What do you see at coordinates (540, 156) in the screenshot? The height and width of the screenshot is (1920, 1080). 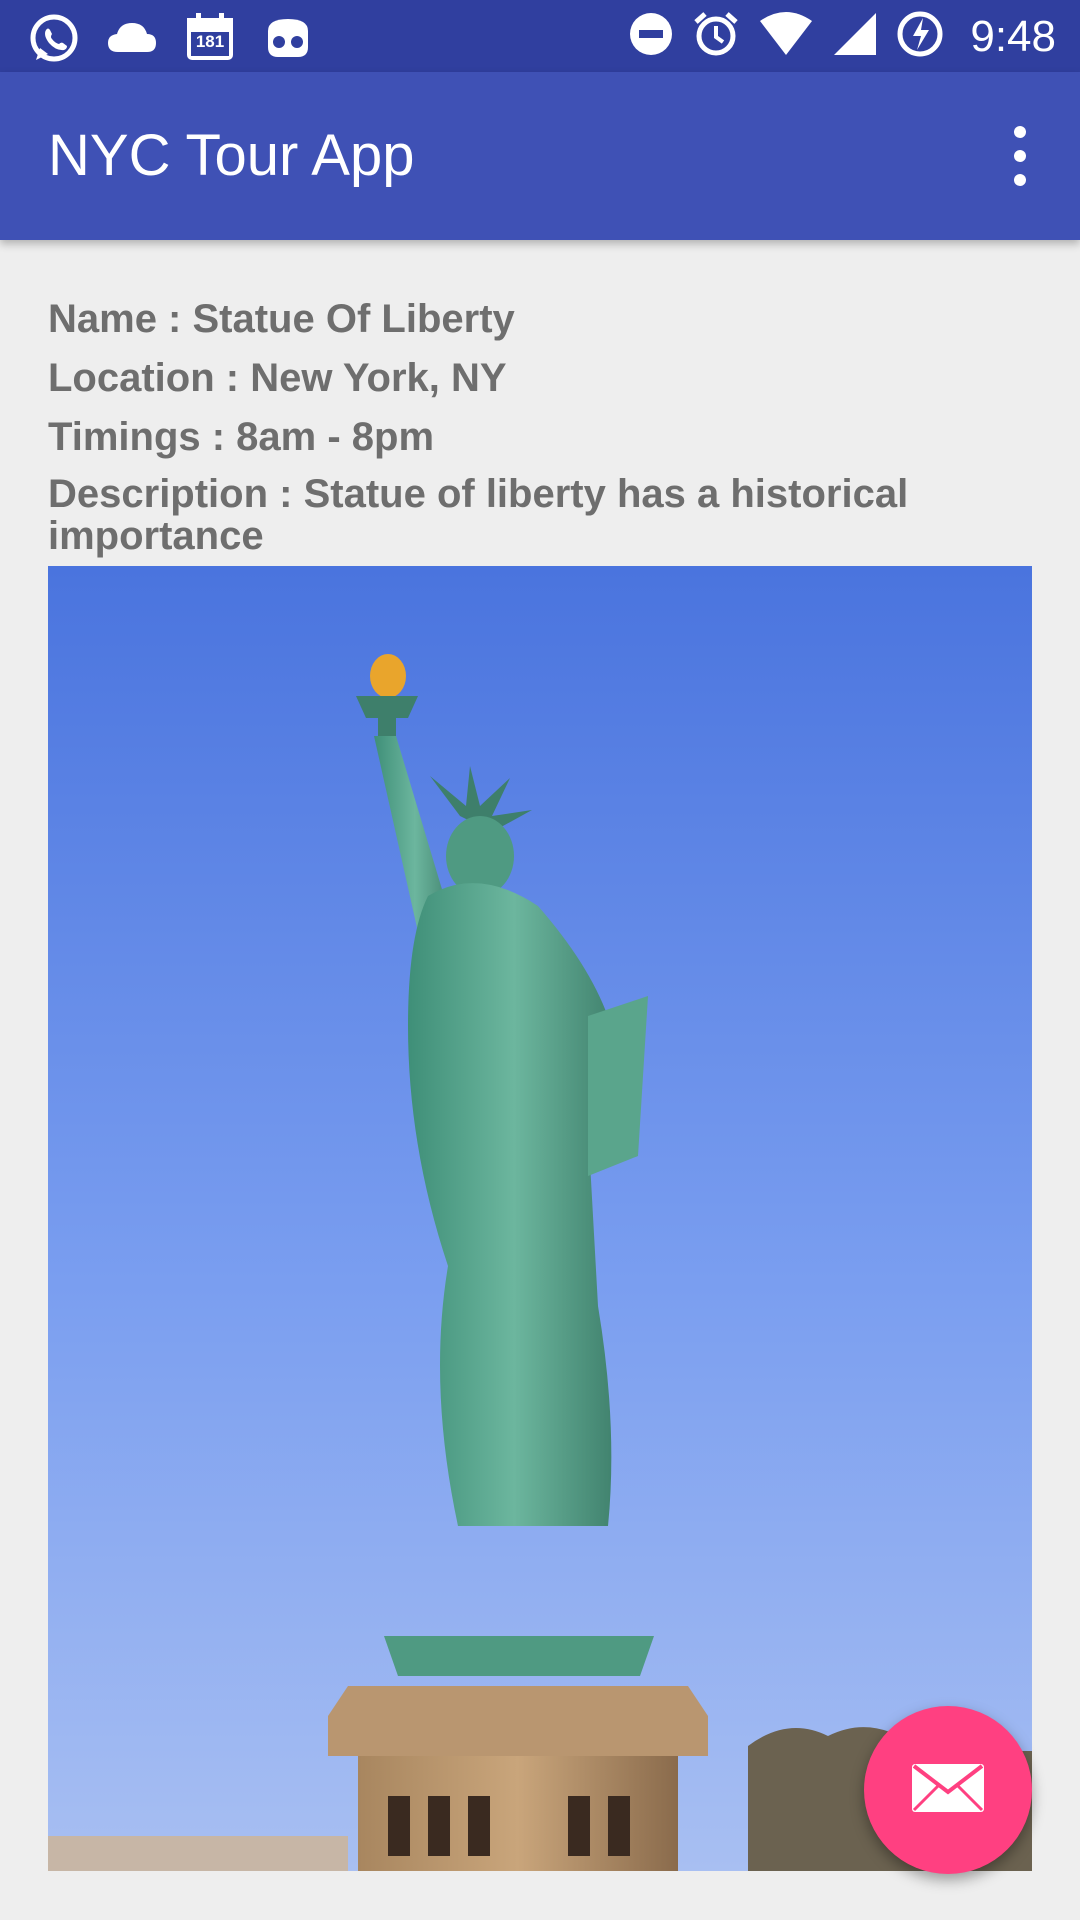 I see `app-bar: NYC Tour App` at bounding box center [540, 156].